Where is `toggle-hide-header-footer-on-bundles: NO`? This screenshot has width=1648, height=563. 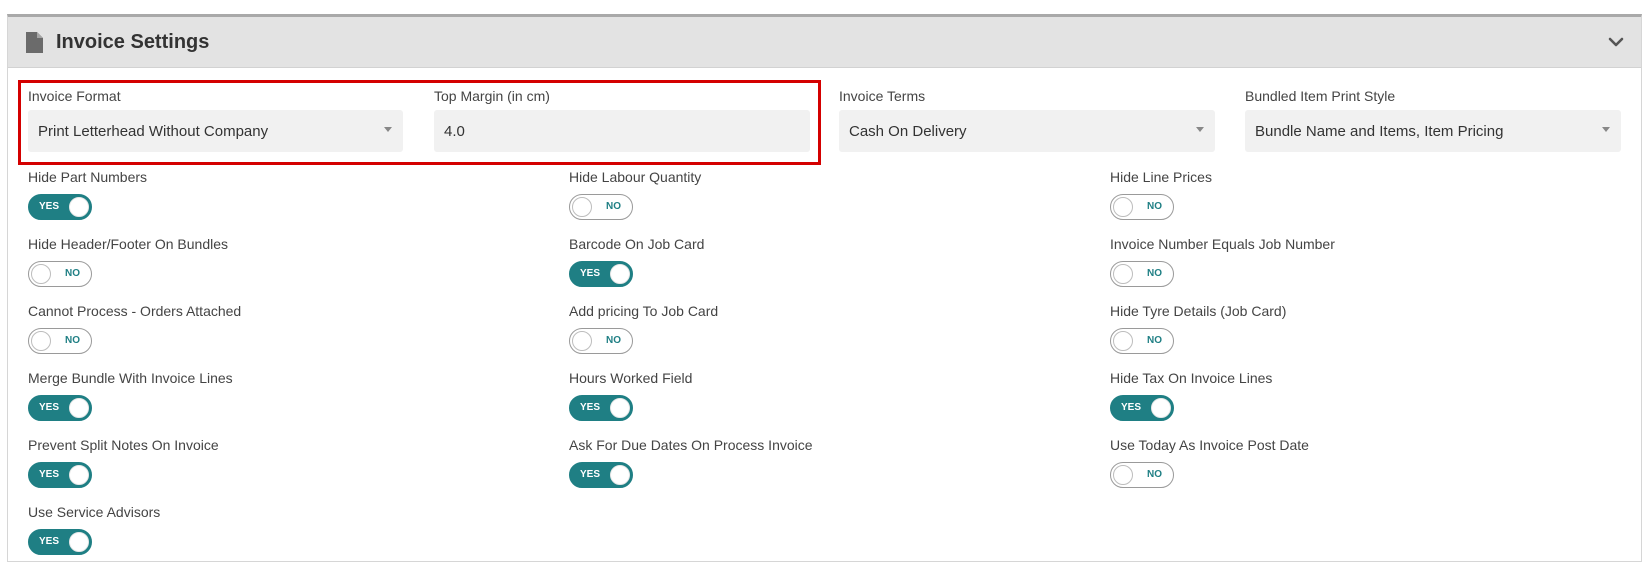 toggle-hide-header-footer-on-bundles: NO is located at coordinates (60, 274).